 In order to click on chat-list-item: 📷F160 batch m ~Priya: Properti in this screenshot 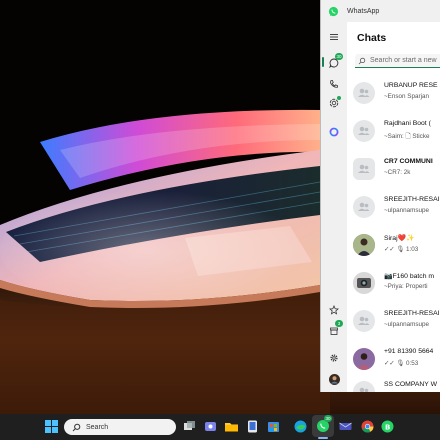, I will do `click(393, 285)`.